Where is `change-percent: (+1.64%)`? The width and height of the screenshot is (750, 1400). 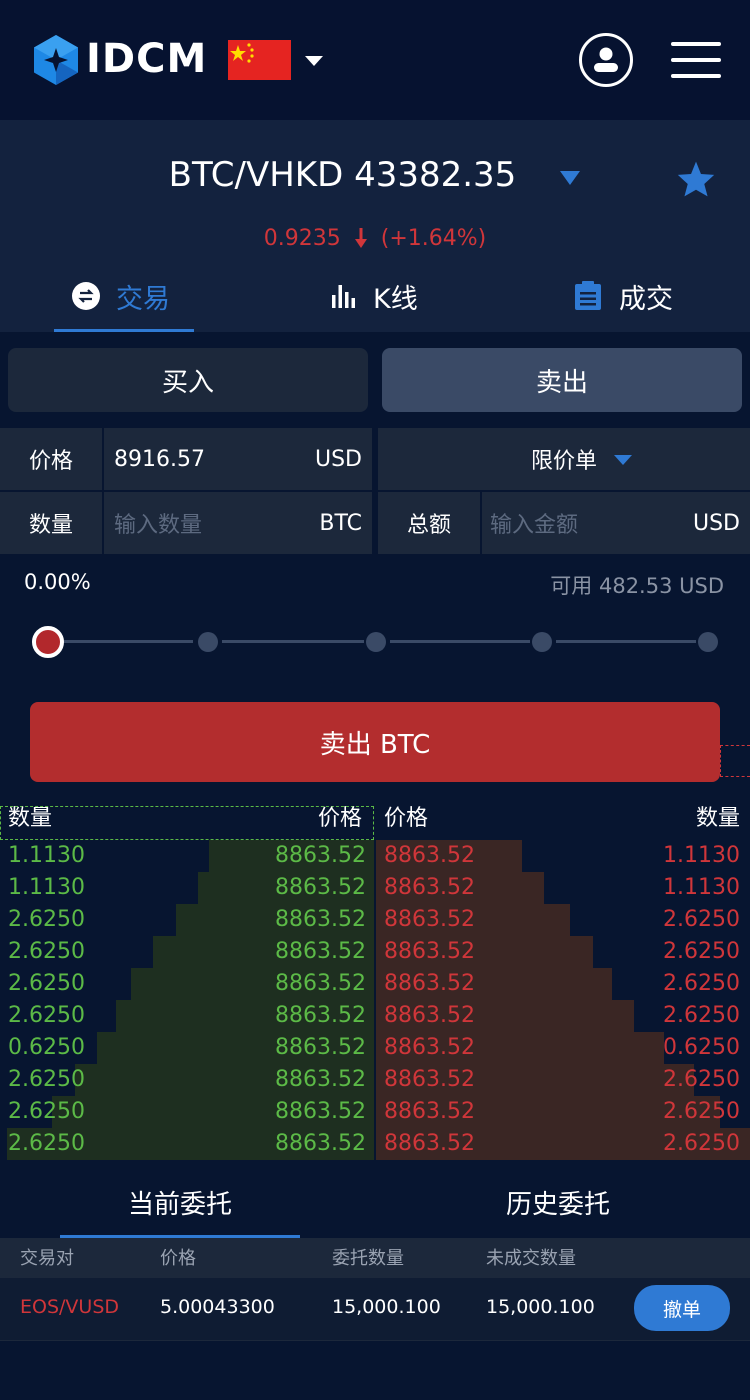 change-percent: (+1.64%) is located at coordinates (433, 238).